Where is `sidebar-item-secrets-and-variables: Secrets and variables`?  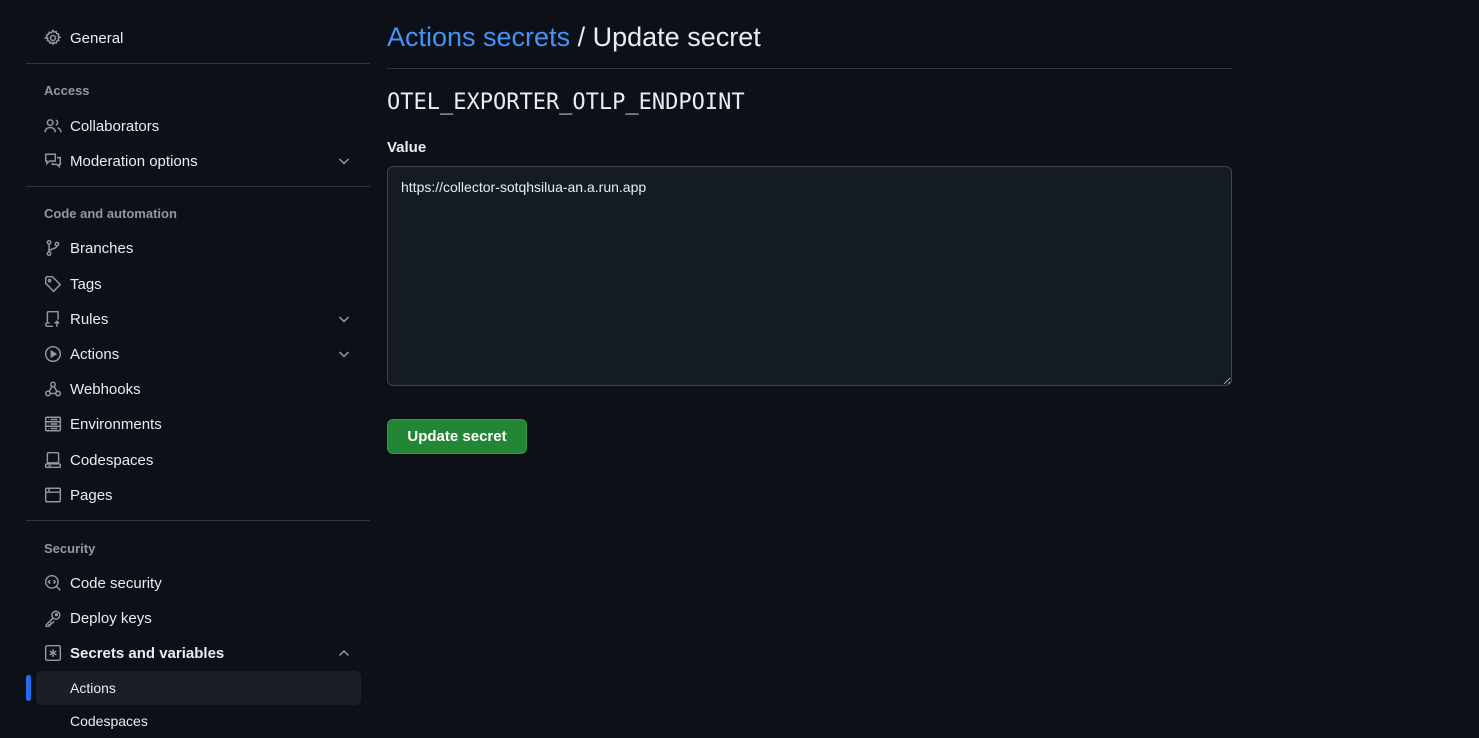 sidebar-item-secrets-and-variables: Secrets and variables is located at coordinates (198, 653).